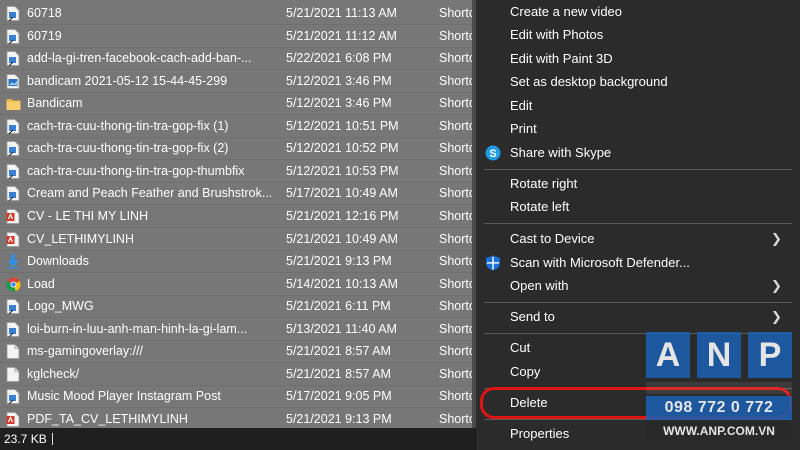 The height and width of the screenshot is (450, 800). Describe the element at coordinates (237, 239) in the screenshot. I see `file-row: CV_LETHIMYLINH 5/21/2021 10:49 AM Shortcut` at that location.